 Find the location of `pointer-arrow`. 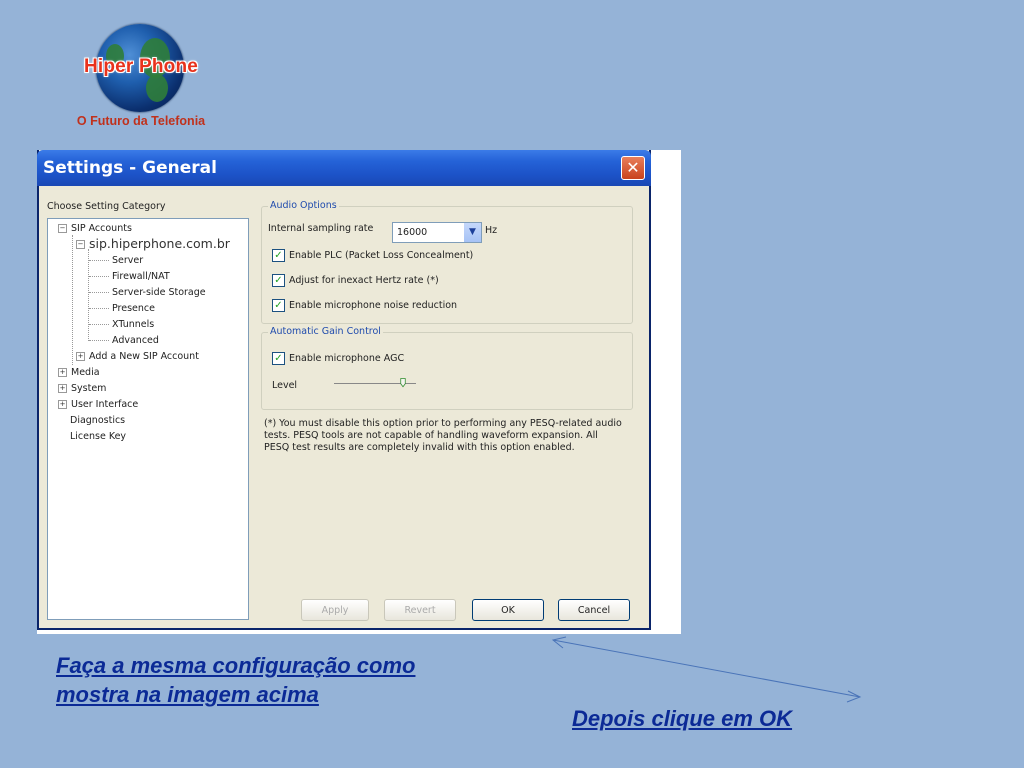

pointer-arrow is located at coordinates (706, 669).